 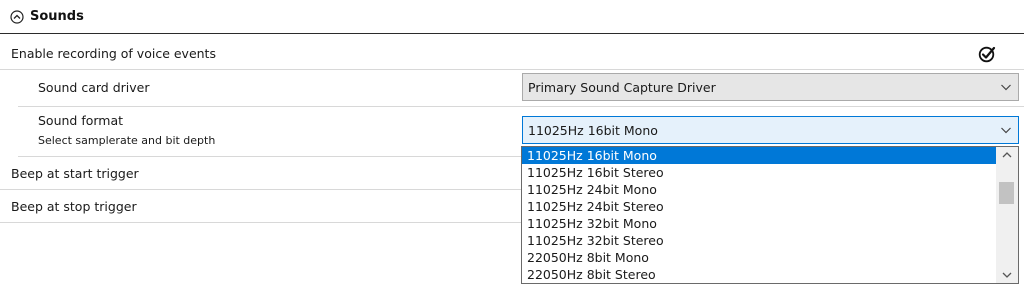 What do you see at coordinates (260, 222) in the screenshot?
I see `divider` at bounding box center [260, 222].